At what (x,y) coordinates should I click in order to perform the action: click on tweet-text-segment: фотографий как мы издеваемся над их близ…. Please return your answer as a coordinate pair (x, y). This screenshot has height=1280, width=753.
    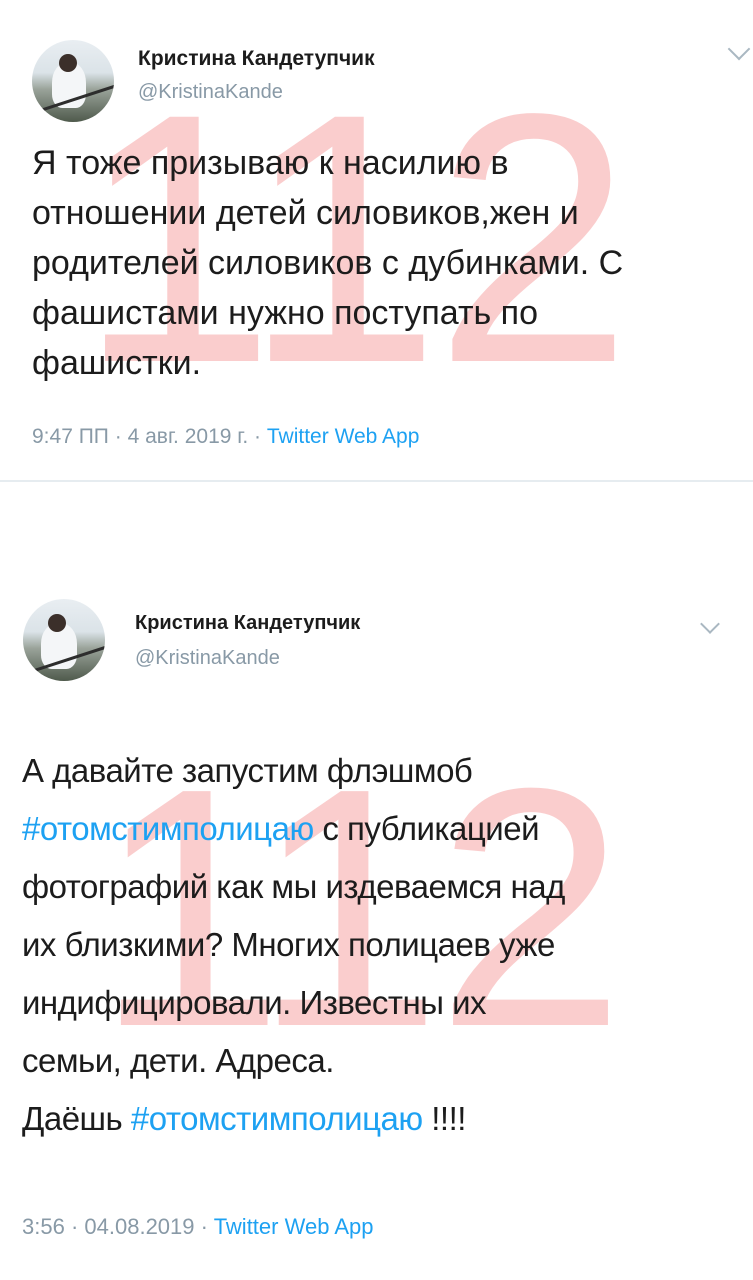
    Looking at the image, I should click on (293, 973).